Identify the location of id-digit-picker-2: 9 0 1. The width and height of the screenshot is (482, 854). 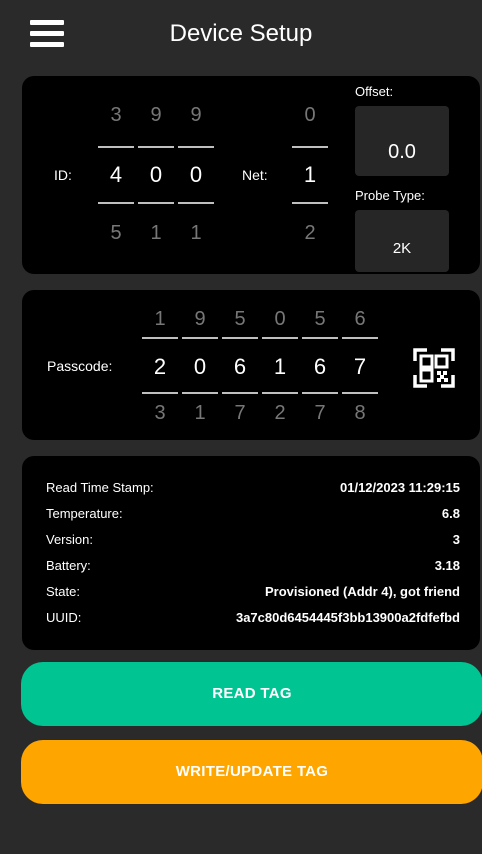
(156, 179).